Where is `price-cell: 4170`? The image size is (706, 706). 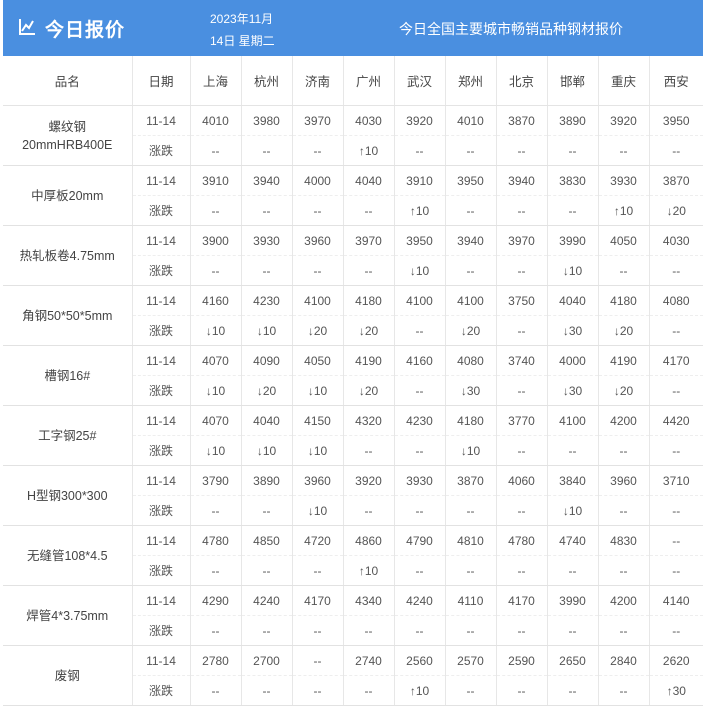
price-cell: 4170 is located at coordinates (522, 600).